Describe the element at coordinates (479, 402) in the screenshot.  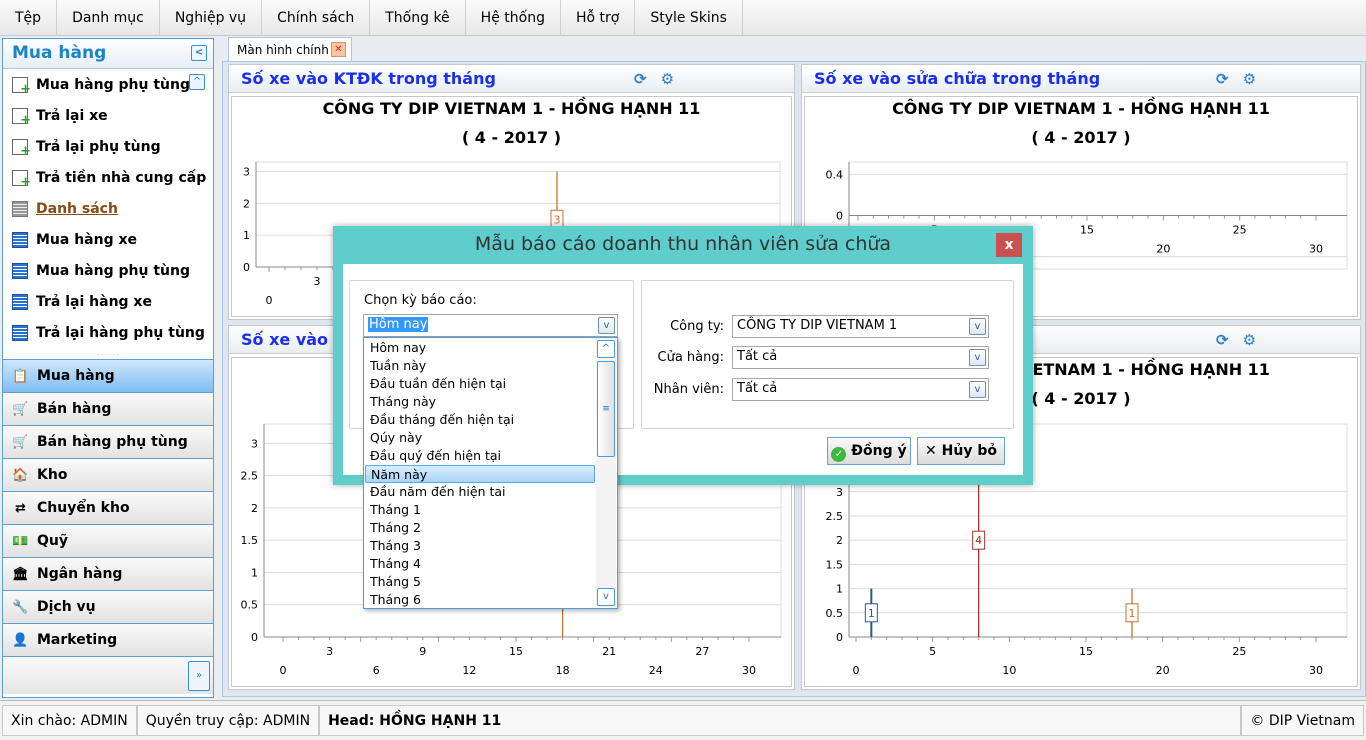
I see `dropdown-option: Tháng này` at that location.